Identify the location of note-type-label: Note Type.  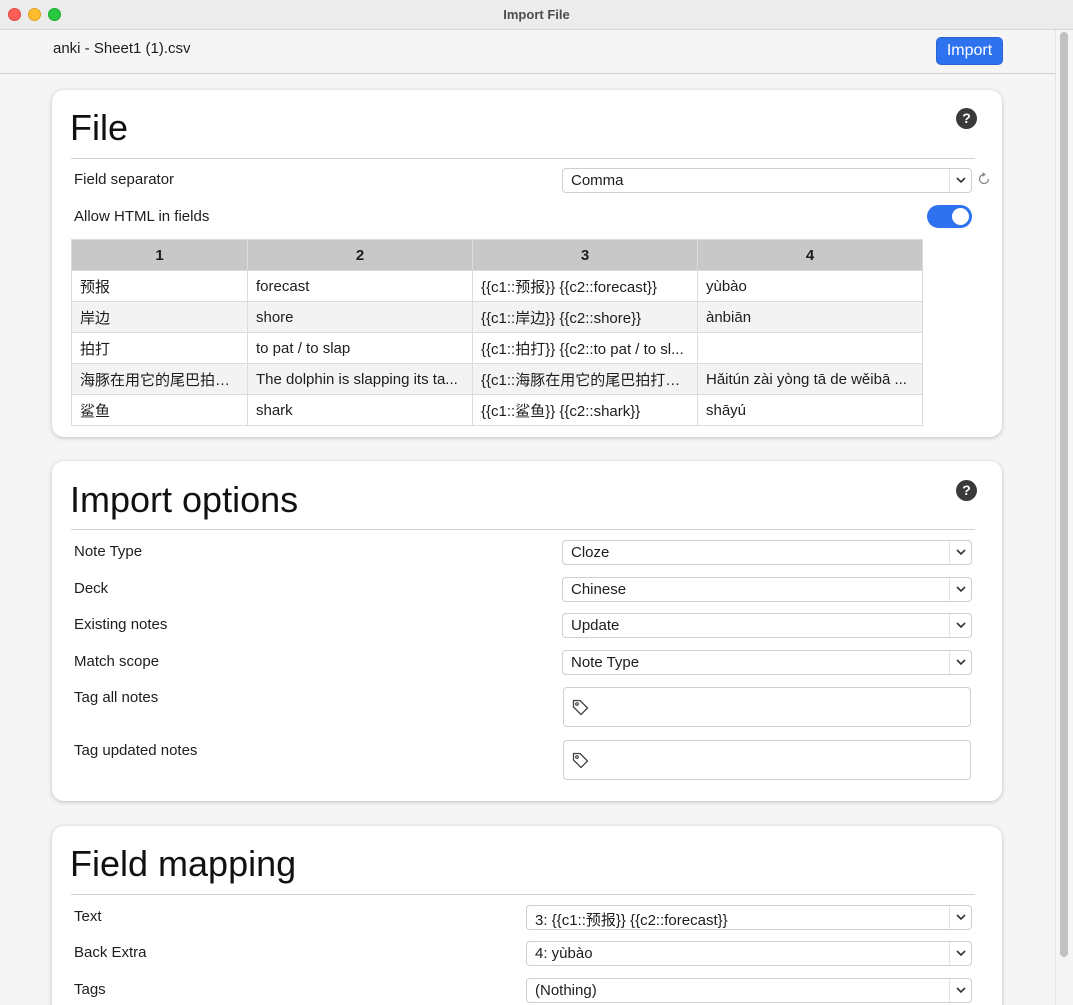
(108, 551).